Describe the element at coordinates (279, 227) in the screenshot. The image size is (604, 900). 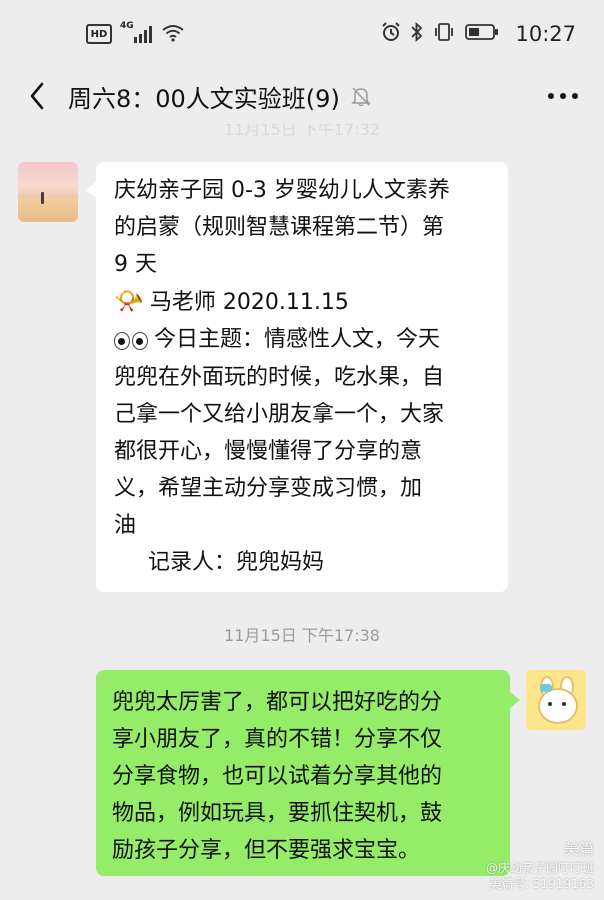
I see `message-line: 的启蒙（规则智慧课程第二节）第` at that location.